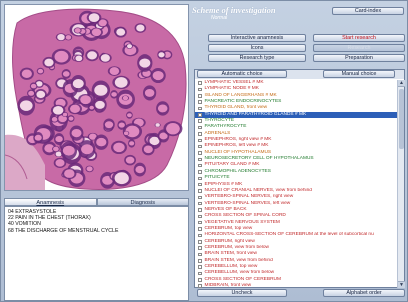  Describe the element at coordinates (234, 10) in the screenshot. I see `page-title: Scheme of investigation` at that location.